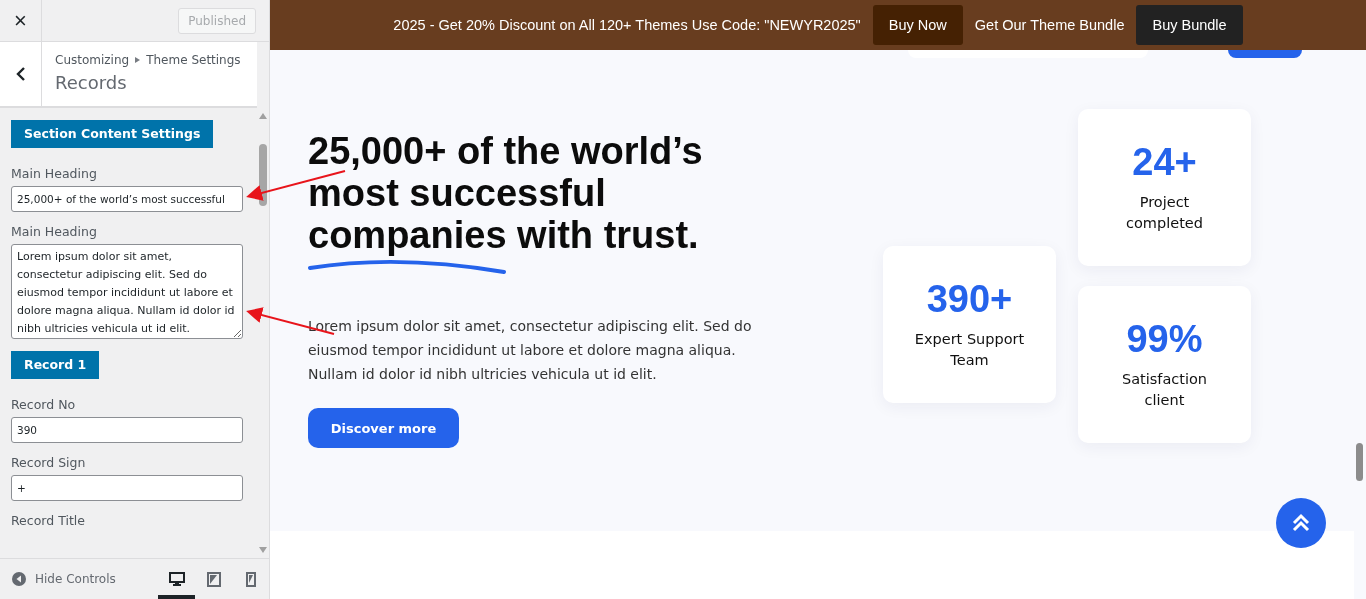  Describe the element at coordinates (49, 462) in the screenshot. I see `field-label: Record Sign` at that location.